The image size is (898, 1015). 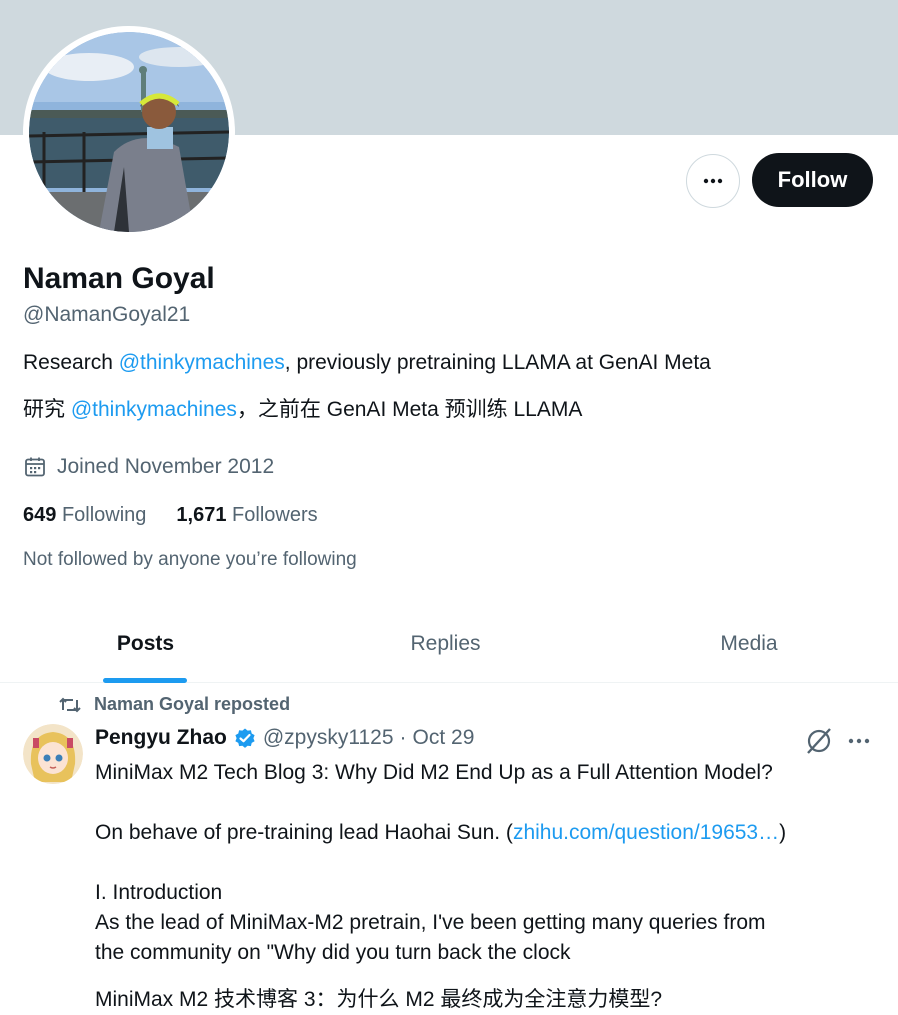 I want to click on tab-label: Replies, so click(x=445, y=643).